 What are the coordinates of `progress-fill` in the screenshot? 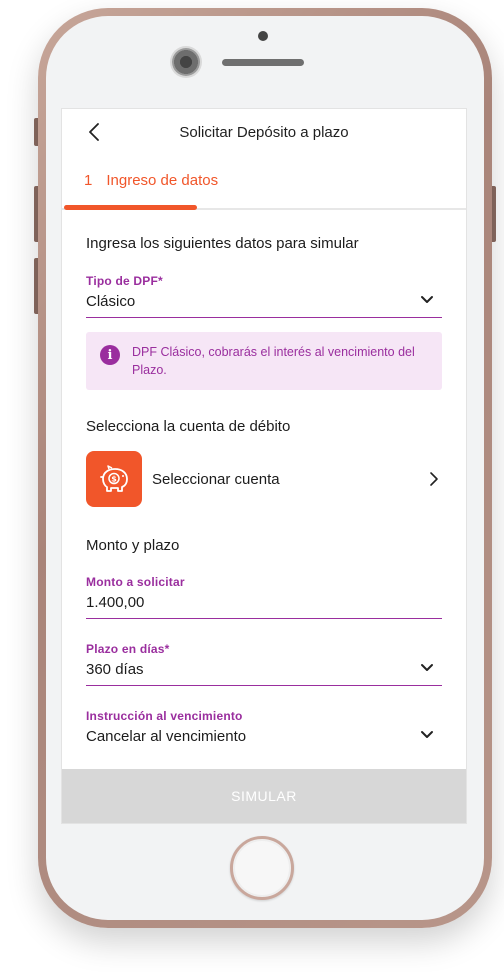 It's located at (130, 207).